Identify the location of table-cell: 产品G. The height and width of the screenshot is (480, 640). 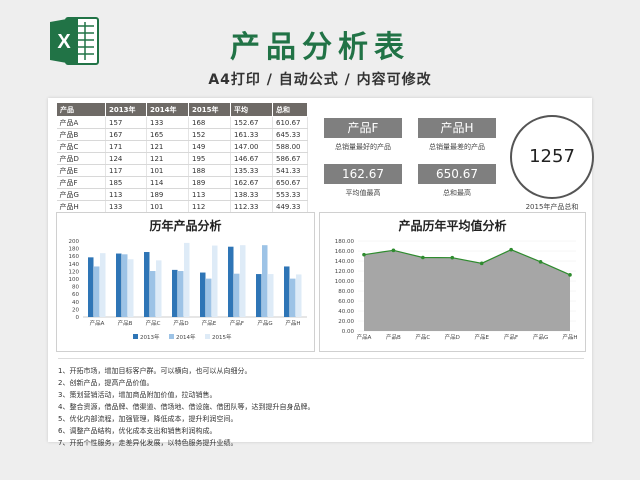
(81, 194).